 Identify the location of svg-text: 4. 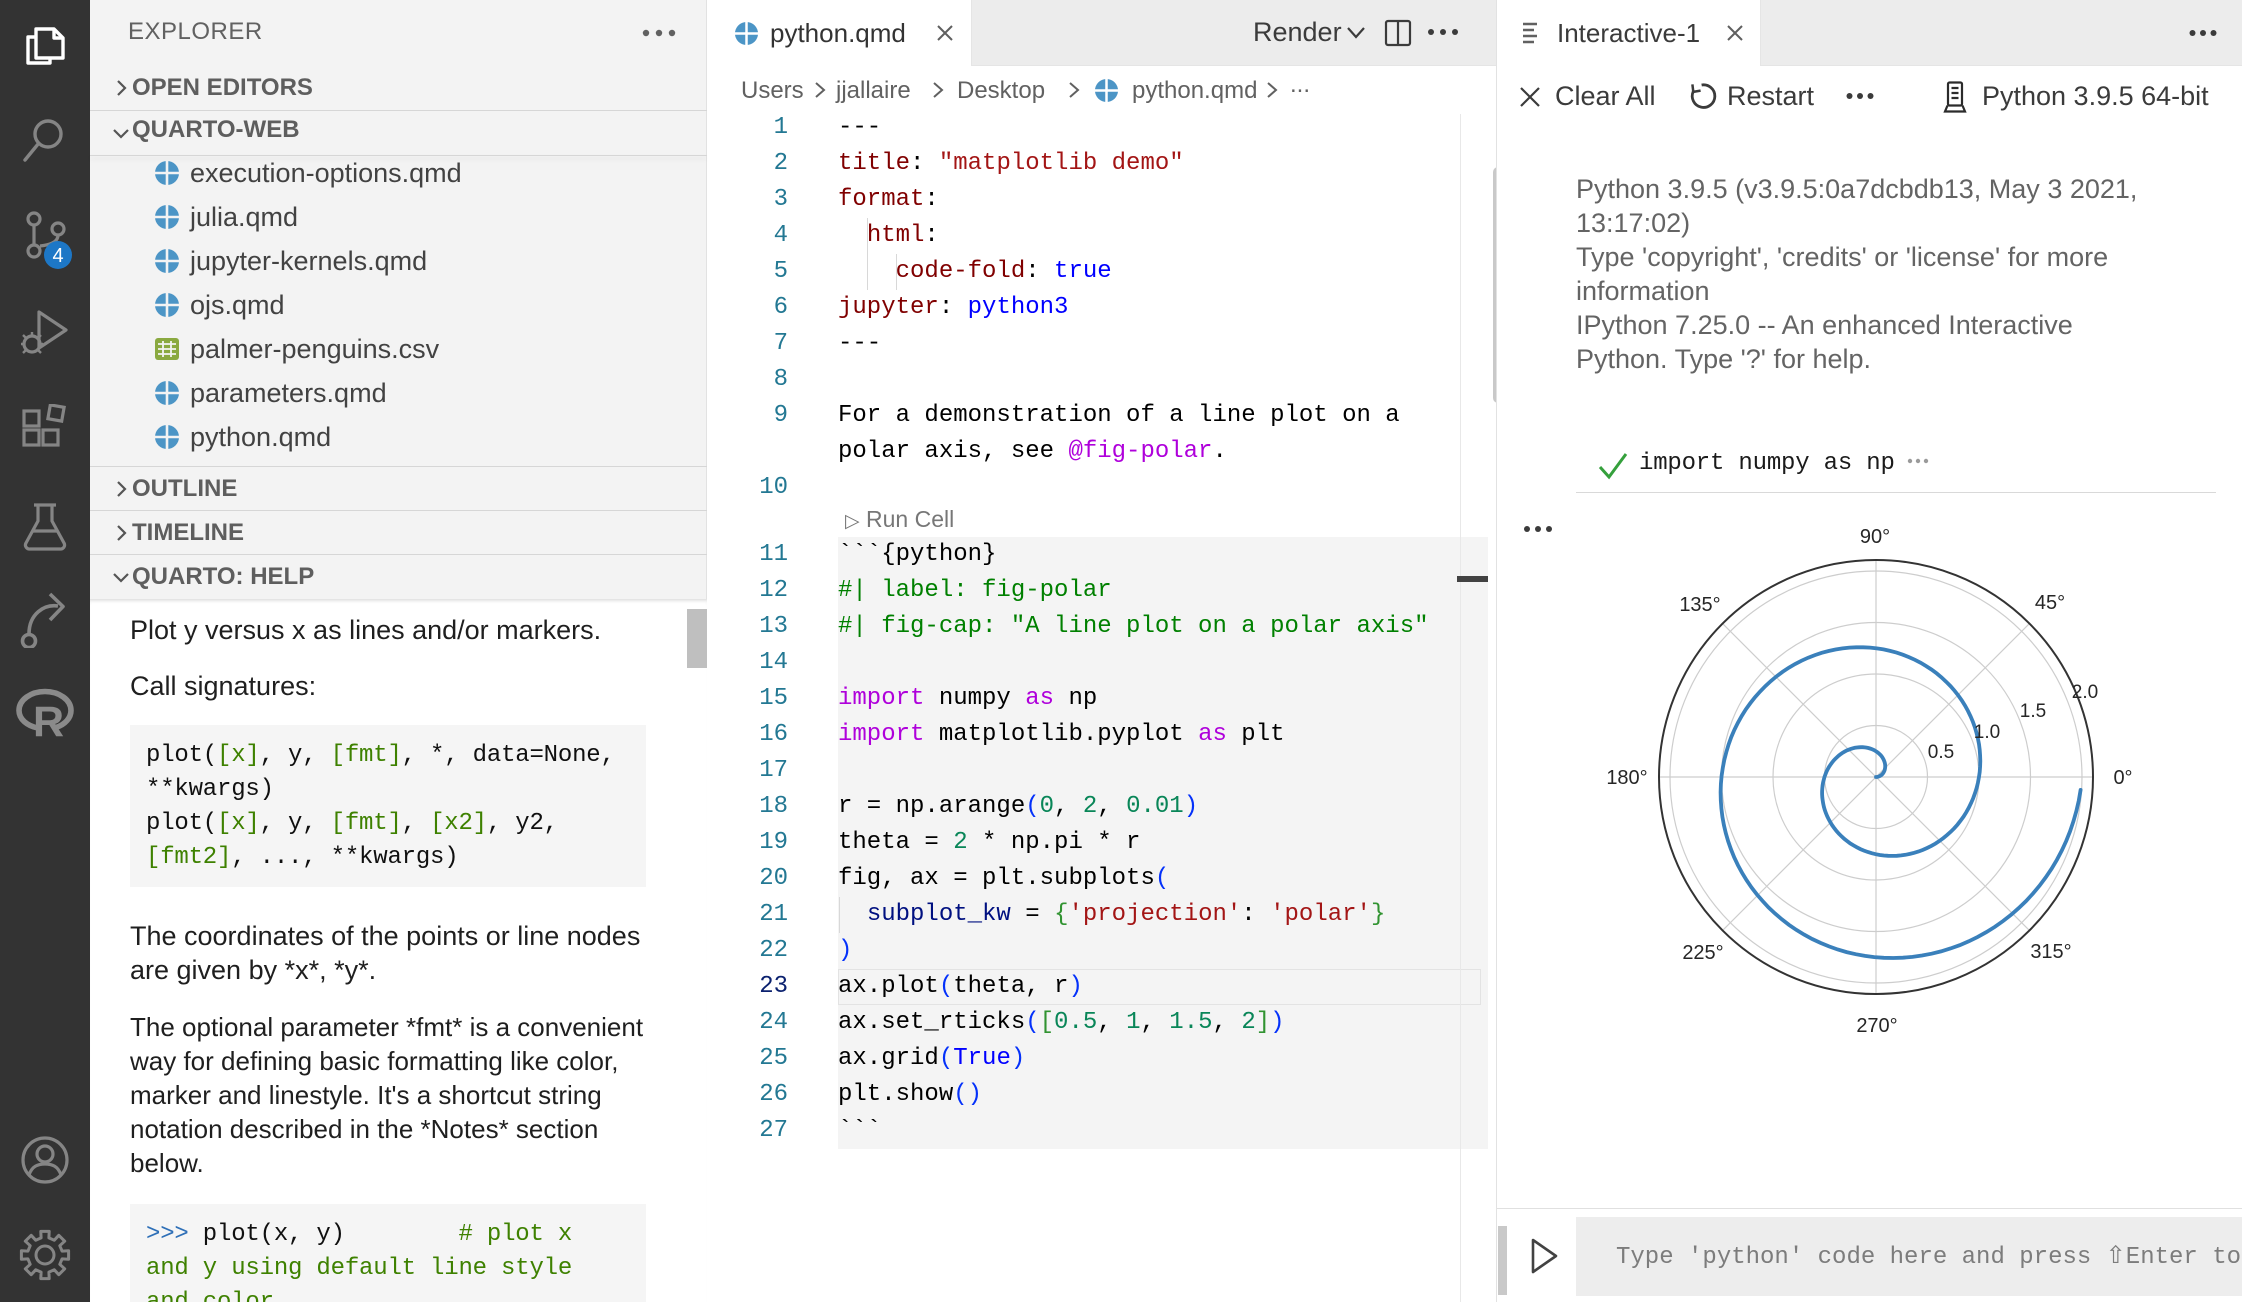
(57, 256).